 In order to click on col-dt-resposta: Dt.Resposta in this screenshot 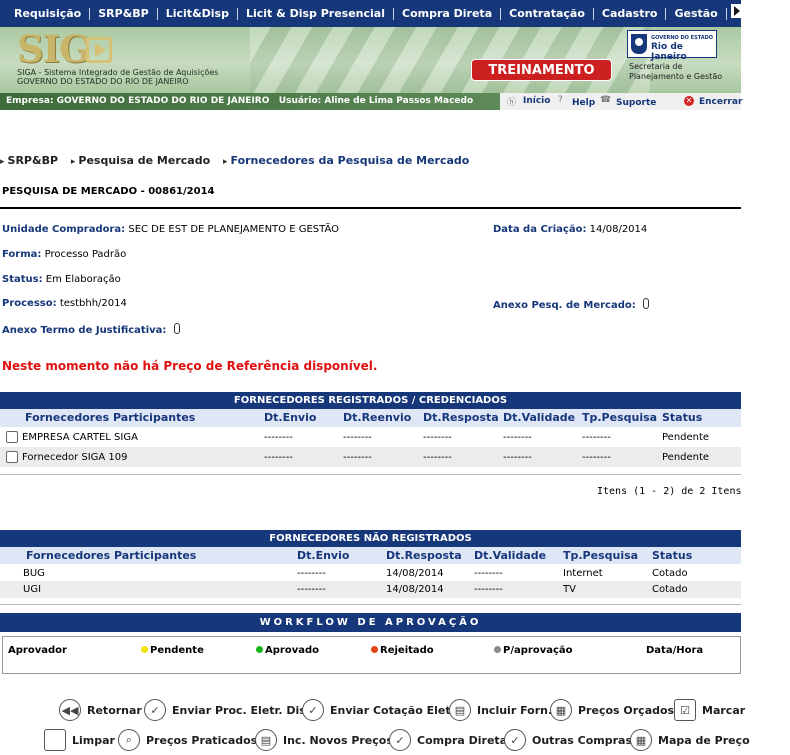, I will do `click(461, 417)`.